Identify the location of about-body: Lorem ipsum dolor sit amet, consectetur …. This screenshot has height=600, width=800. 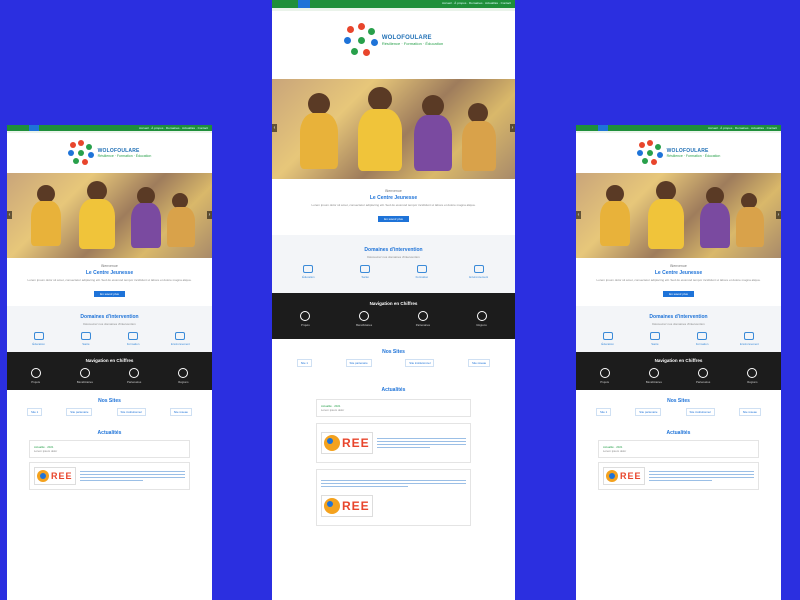
(109, 280).